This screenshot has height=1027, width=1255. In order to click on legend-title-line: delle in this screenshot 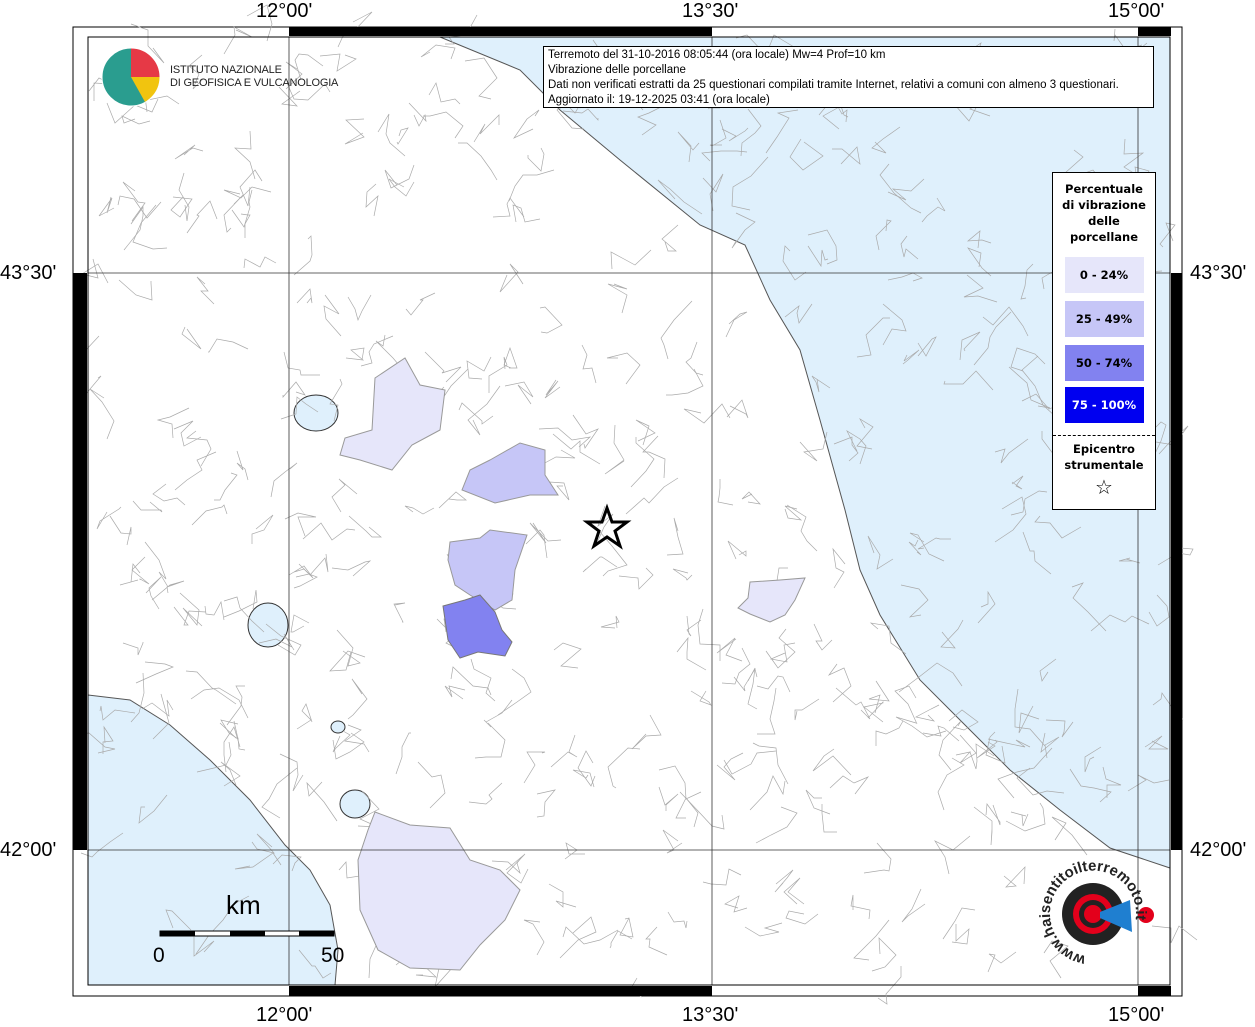, I will do `click(1104, 221)`.